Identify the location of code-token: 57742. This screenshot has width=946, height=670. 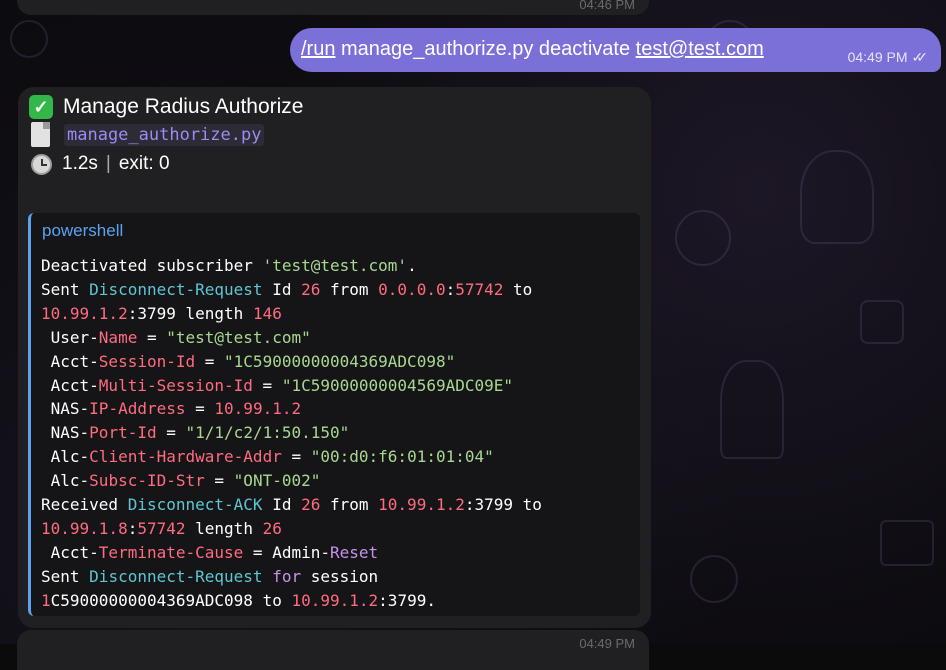
(479, 289).